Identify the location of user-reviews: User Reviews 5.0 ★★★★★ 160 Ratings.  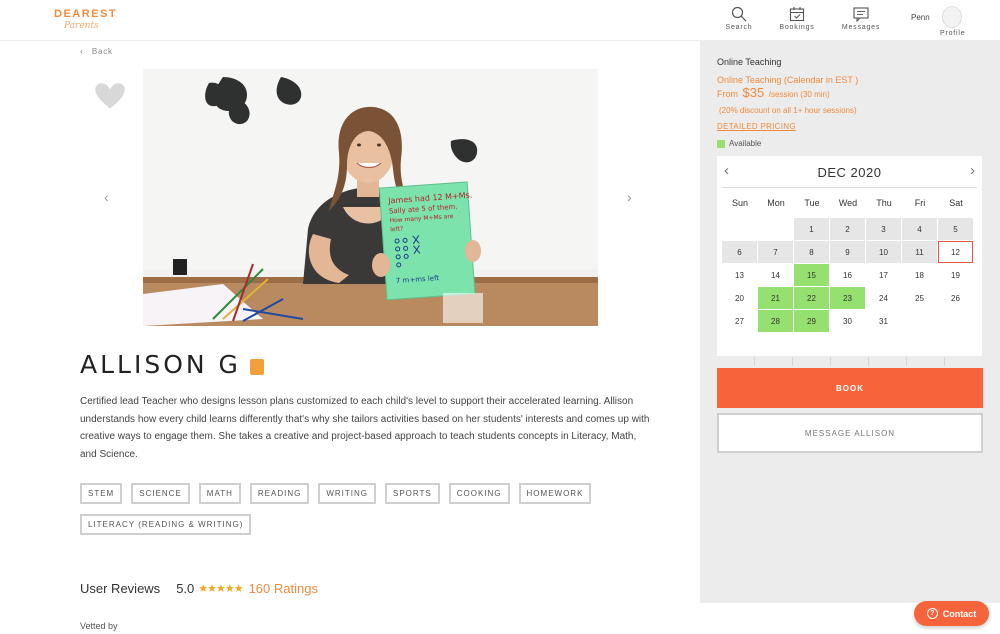
(199, 588).